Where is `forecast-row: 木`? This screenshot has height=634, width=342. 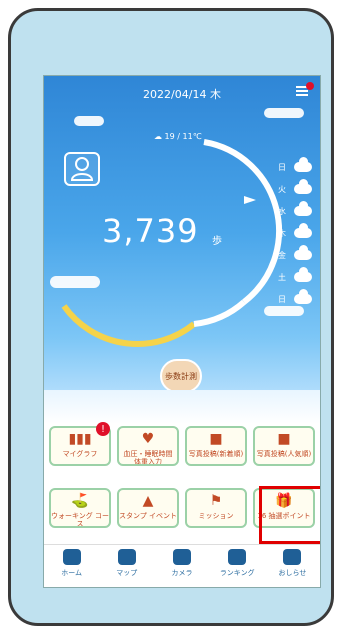
forecast-row: 木 is located at coordinates (296, 233).